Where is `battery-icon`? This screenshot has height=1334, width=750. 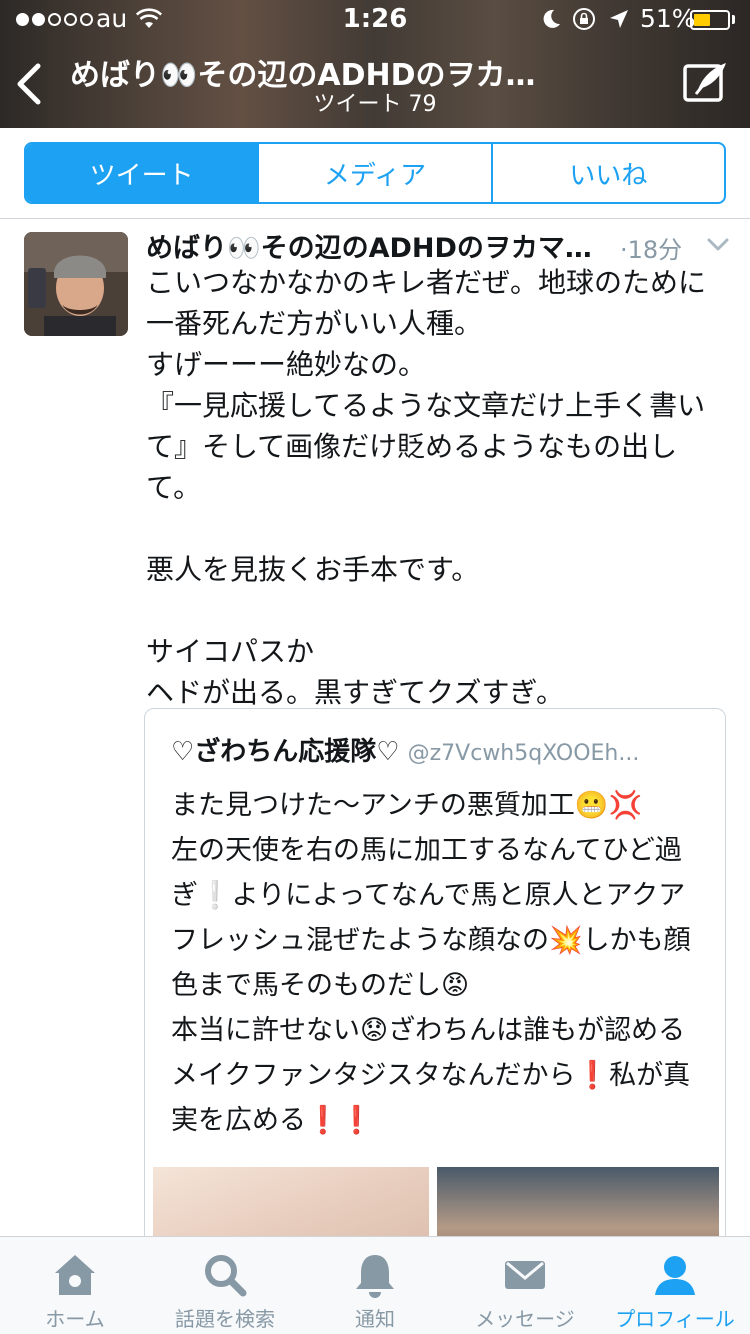
battery-icon is located at coordinates (710, 20).